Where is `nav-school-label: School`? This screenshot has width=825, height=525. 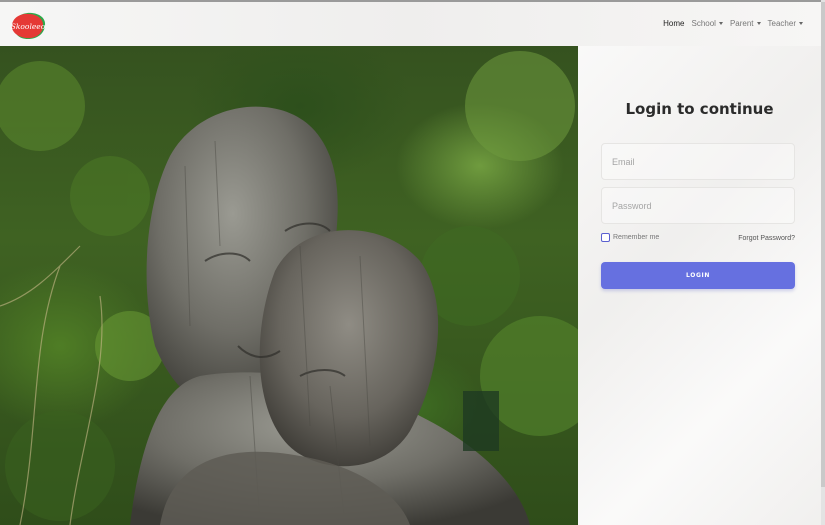
nav-school-label: School is located at coordinates (703, 23).